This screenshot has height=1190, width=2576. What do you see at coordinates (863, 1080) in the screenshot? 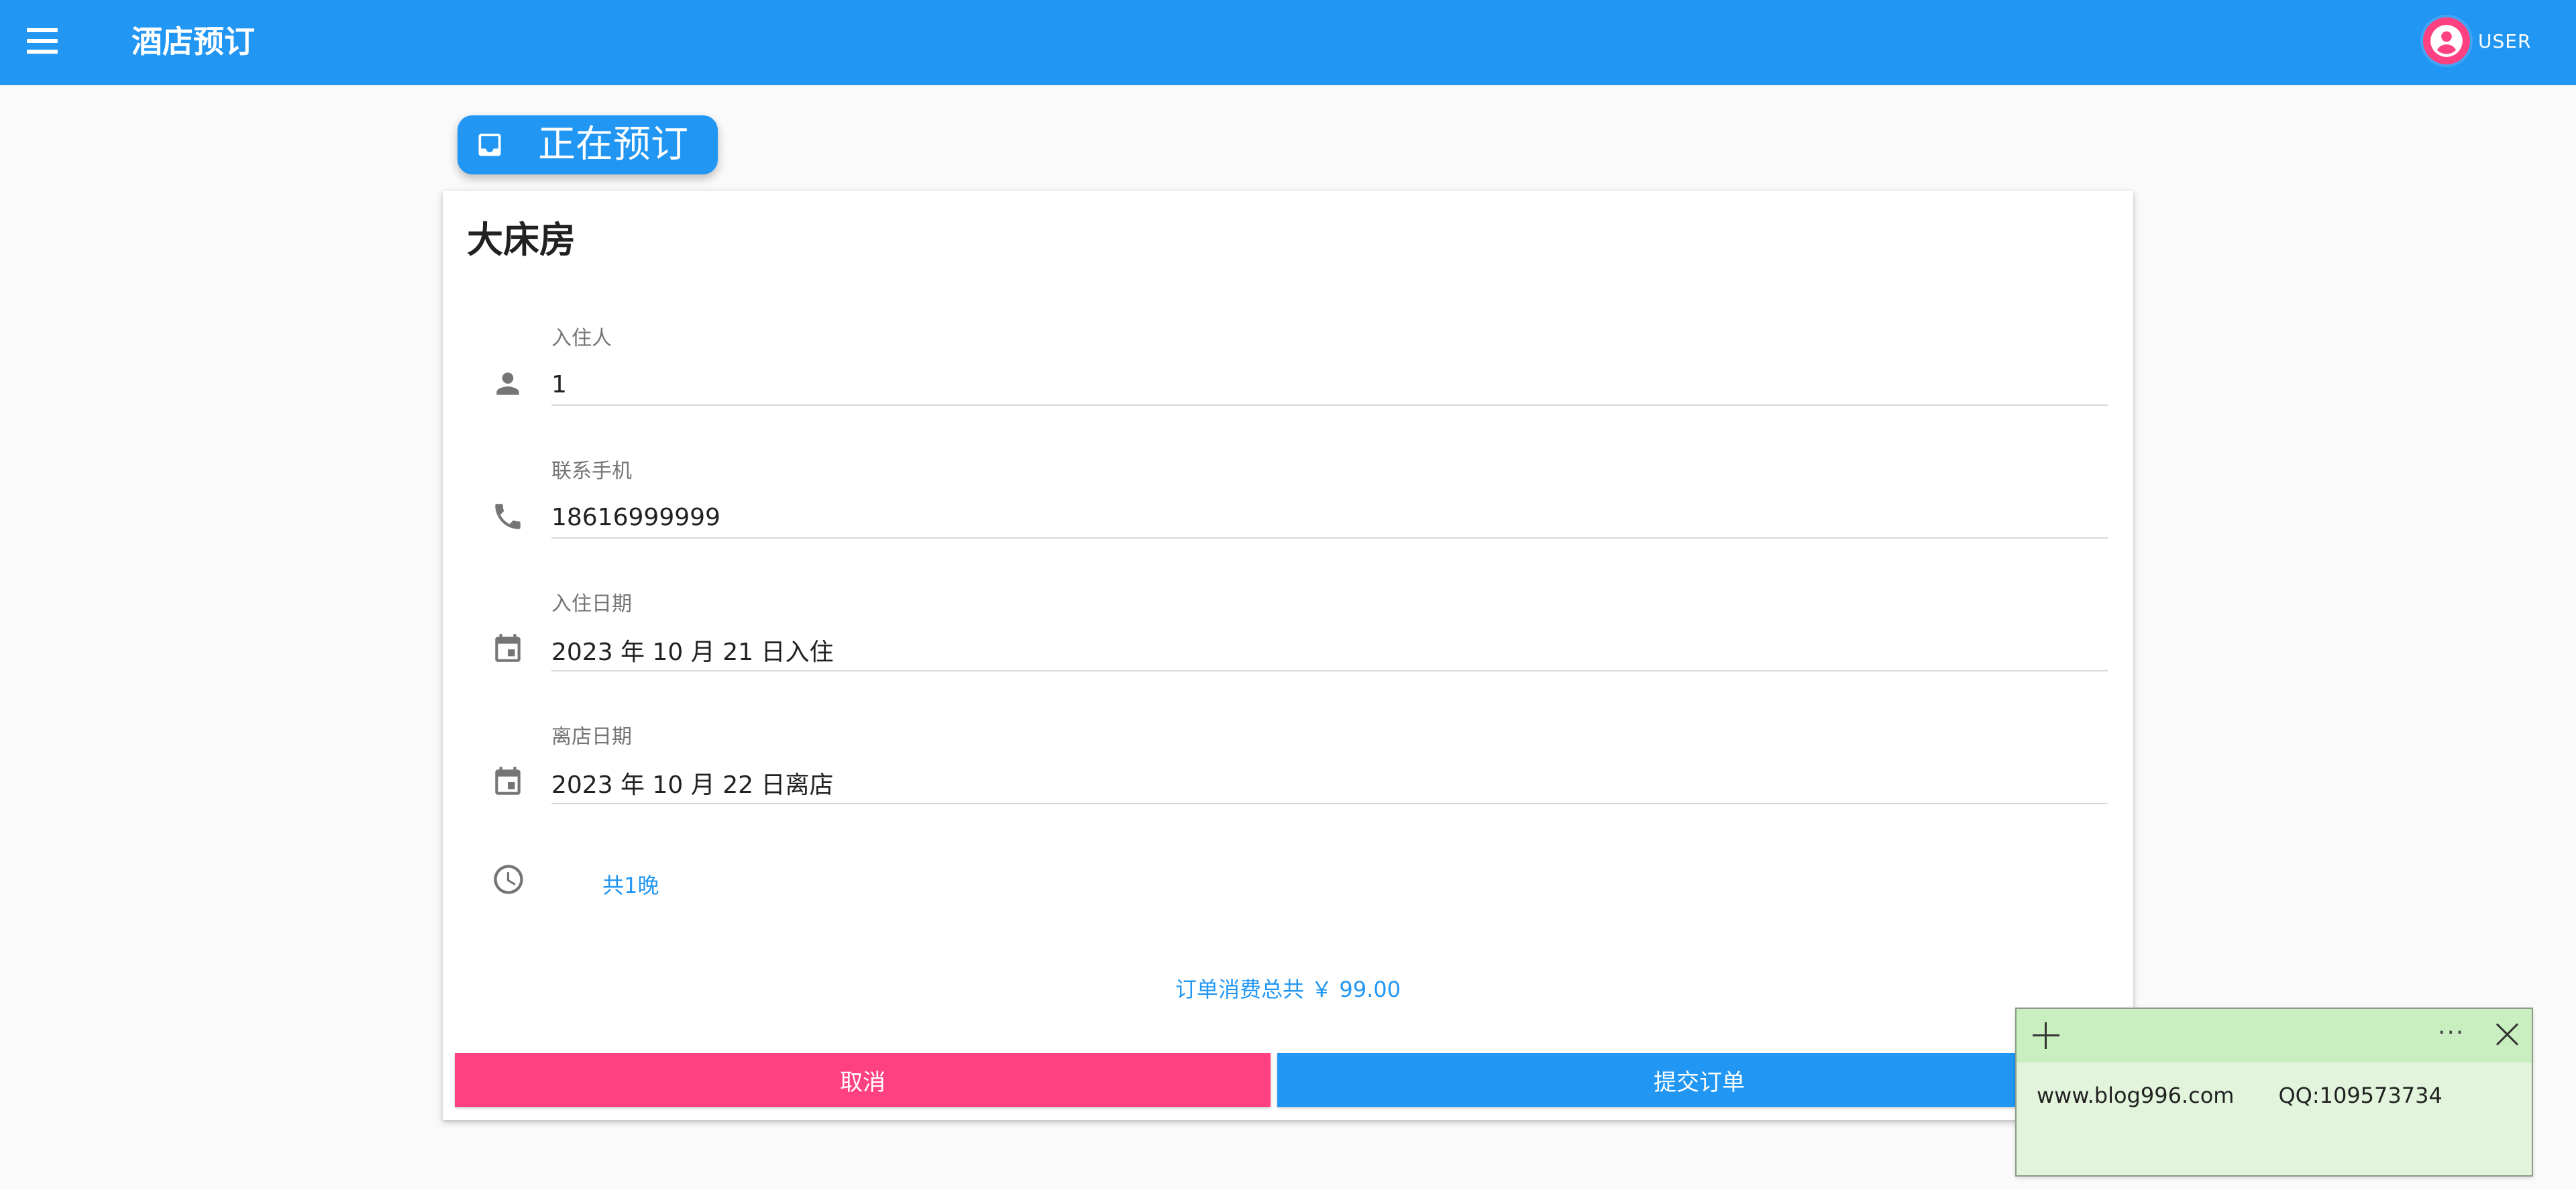
I see `cancel-button: 取消` at bounding box center [863, 1080].